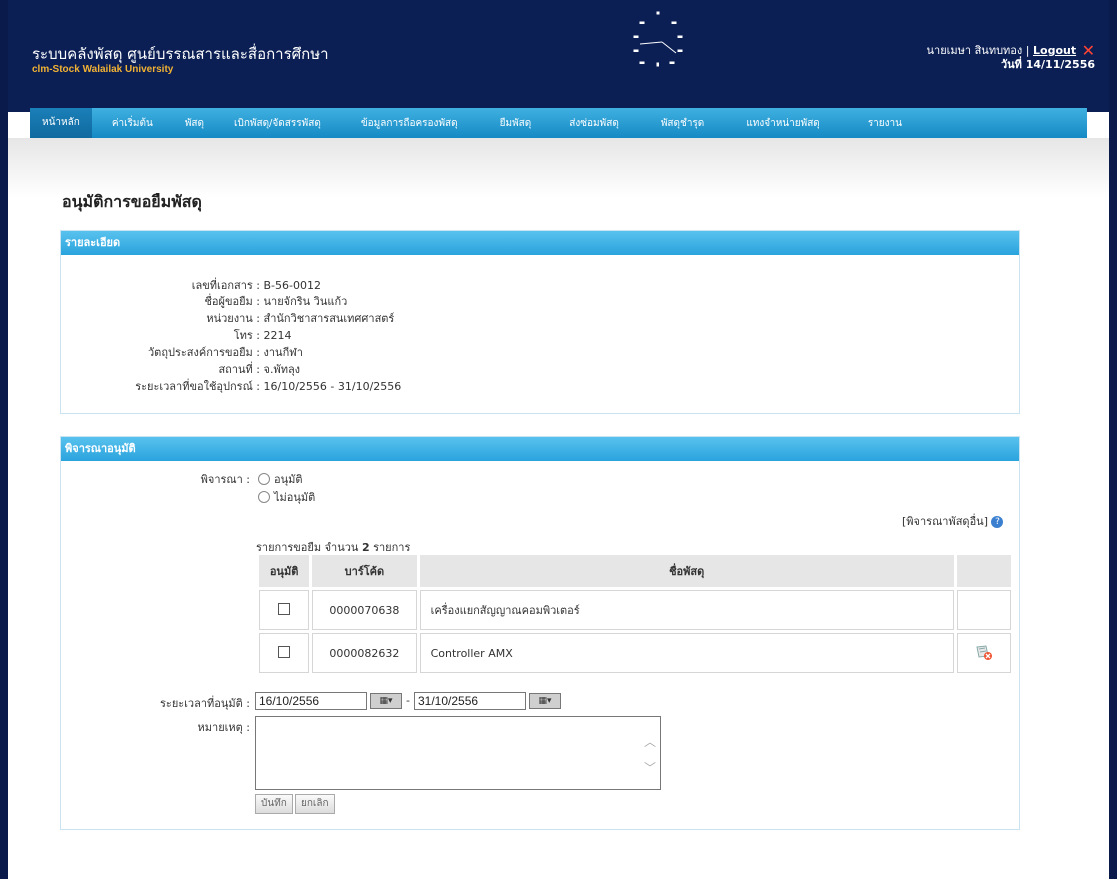 This screenshot has width=1117, height=879. I want to click on detail-value: นายจักริน วินแก้ว, so click(305, 301).